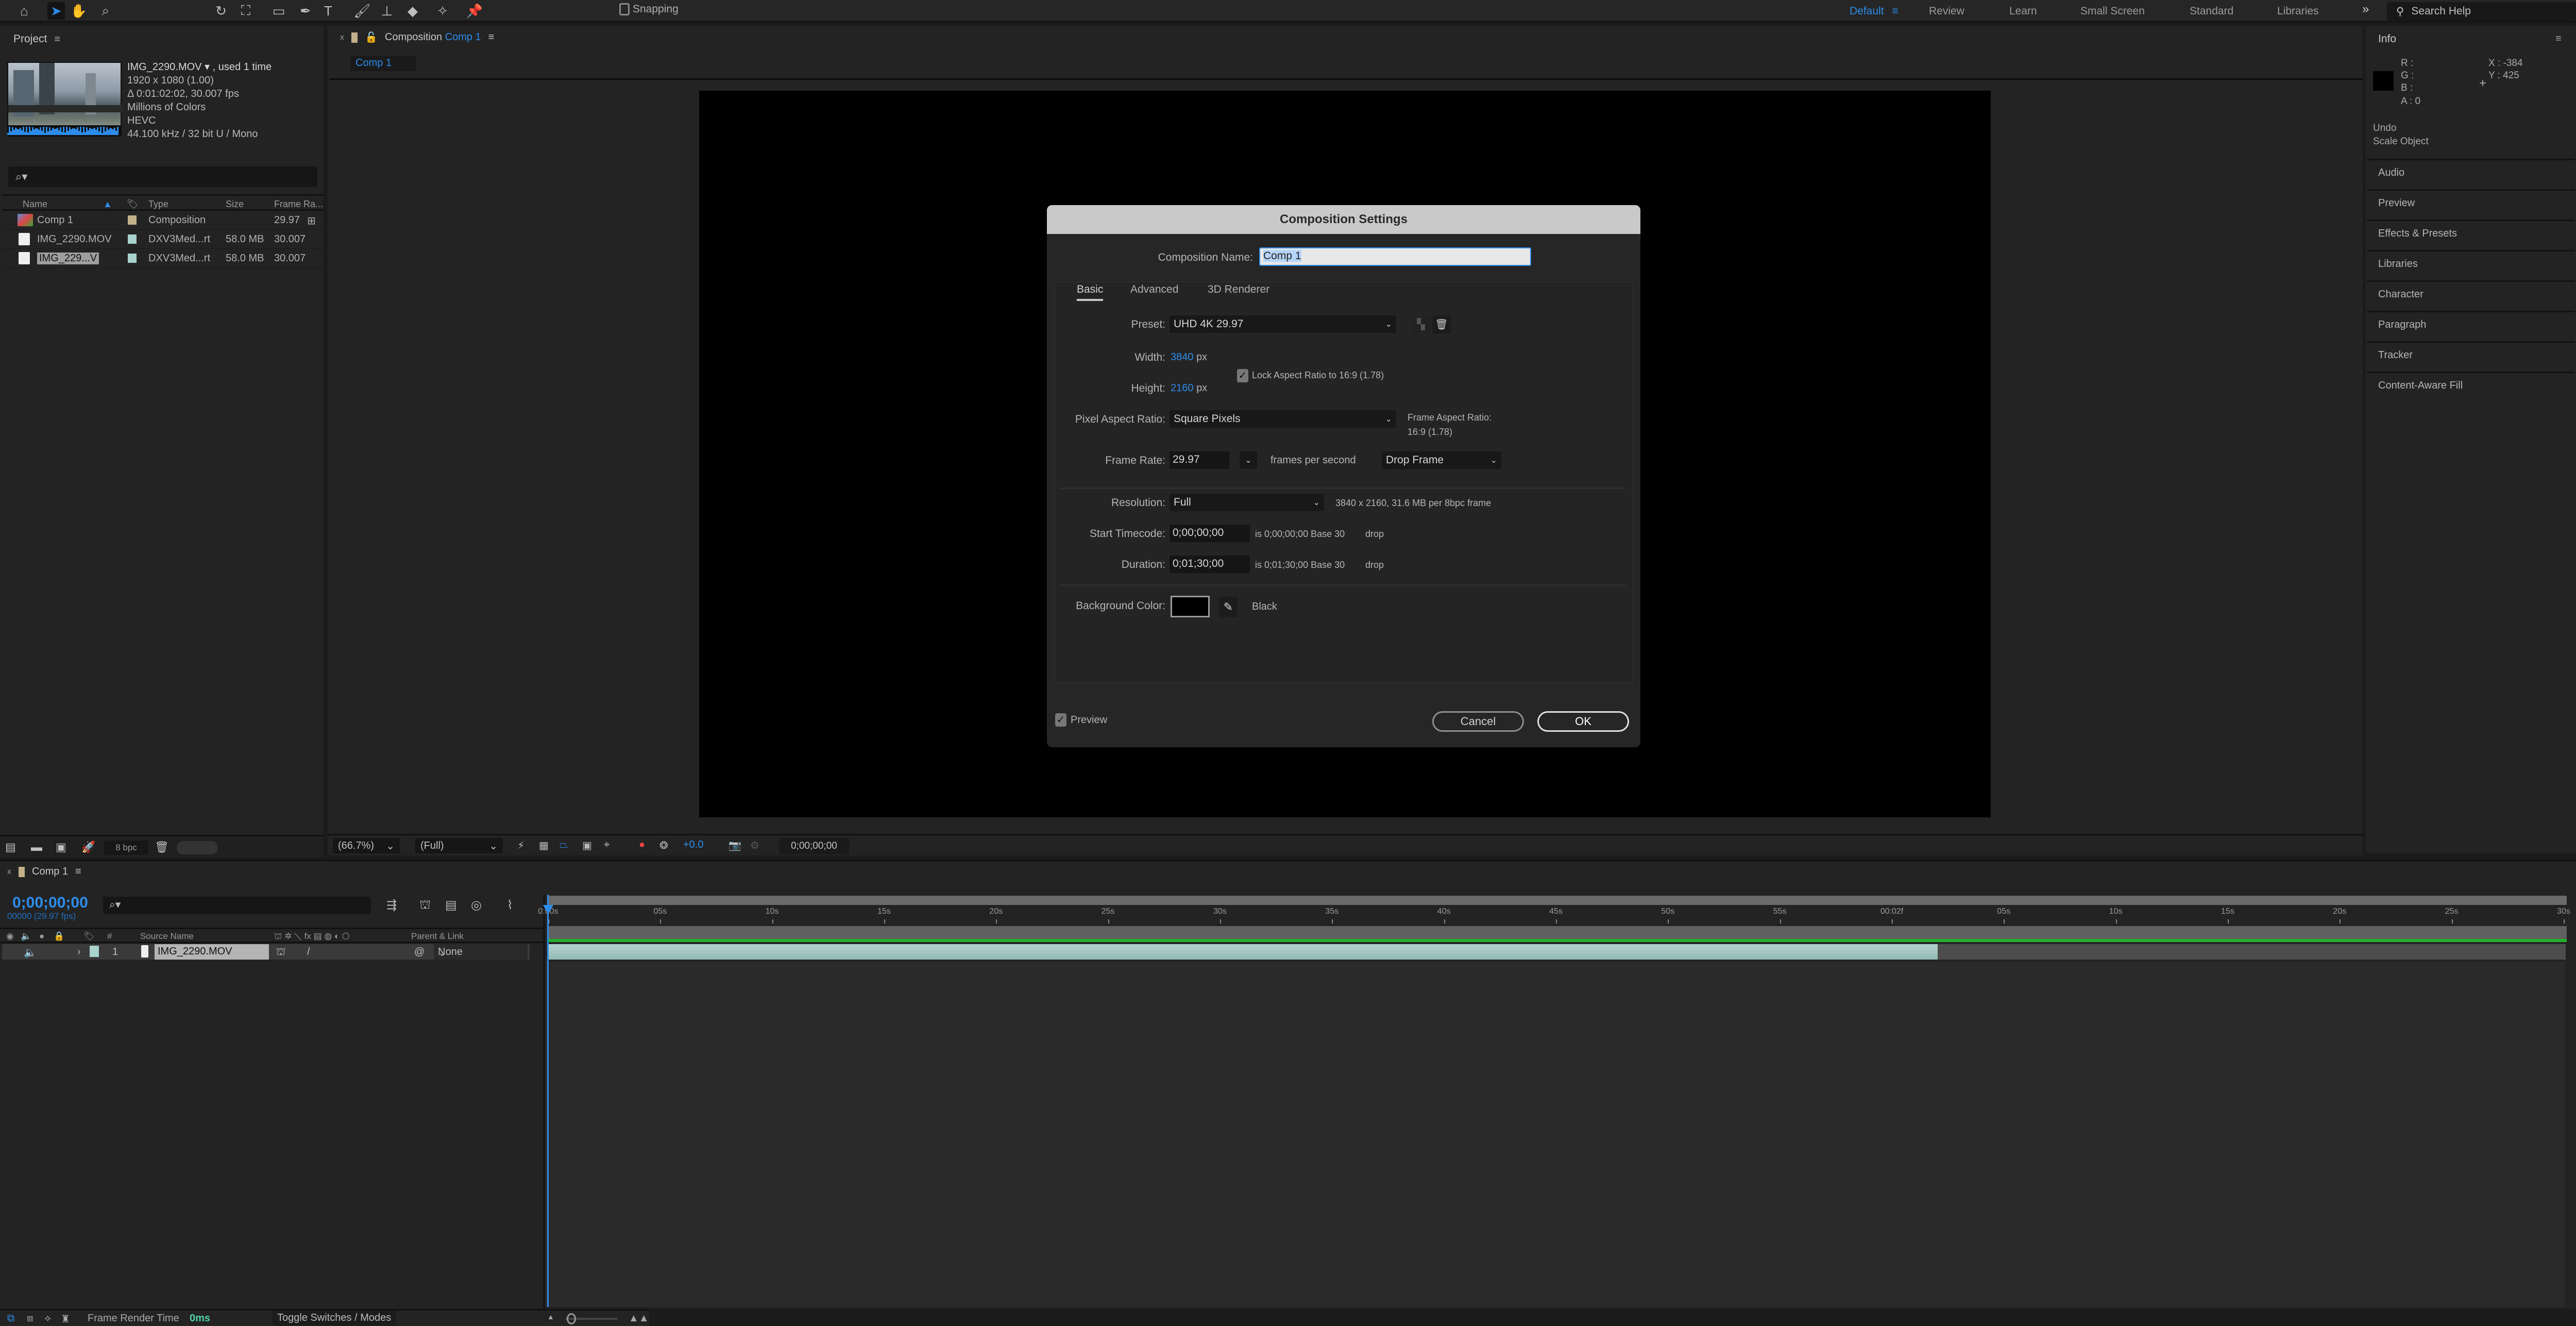 This screenshot has height=1326, width=2576. I want to click on project-search-input: ⌕▾, so click(162, 176).